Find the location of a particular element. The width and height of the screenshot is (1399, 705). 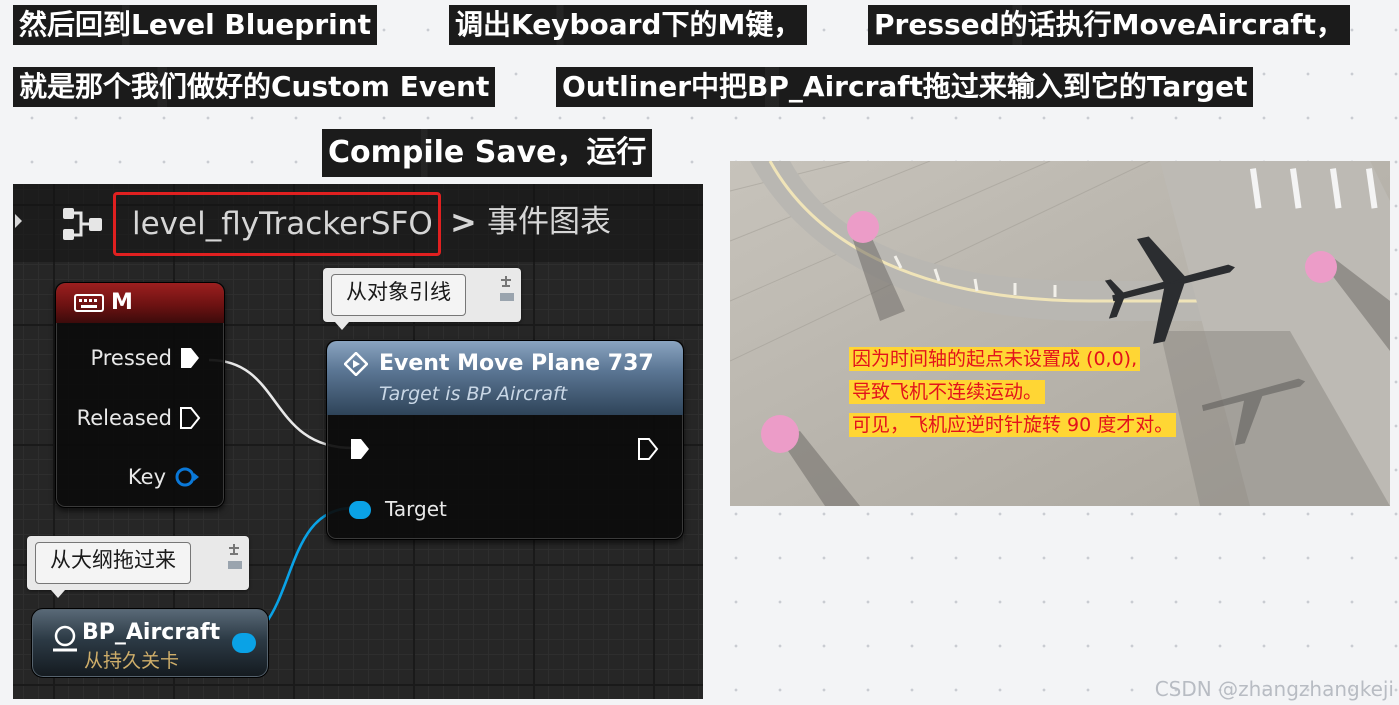

target-pin-label: Target is located at coordinates (416, 509).